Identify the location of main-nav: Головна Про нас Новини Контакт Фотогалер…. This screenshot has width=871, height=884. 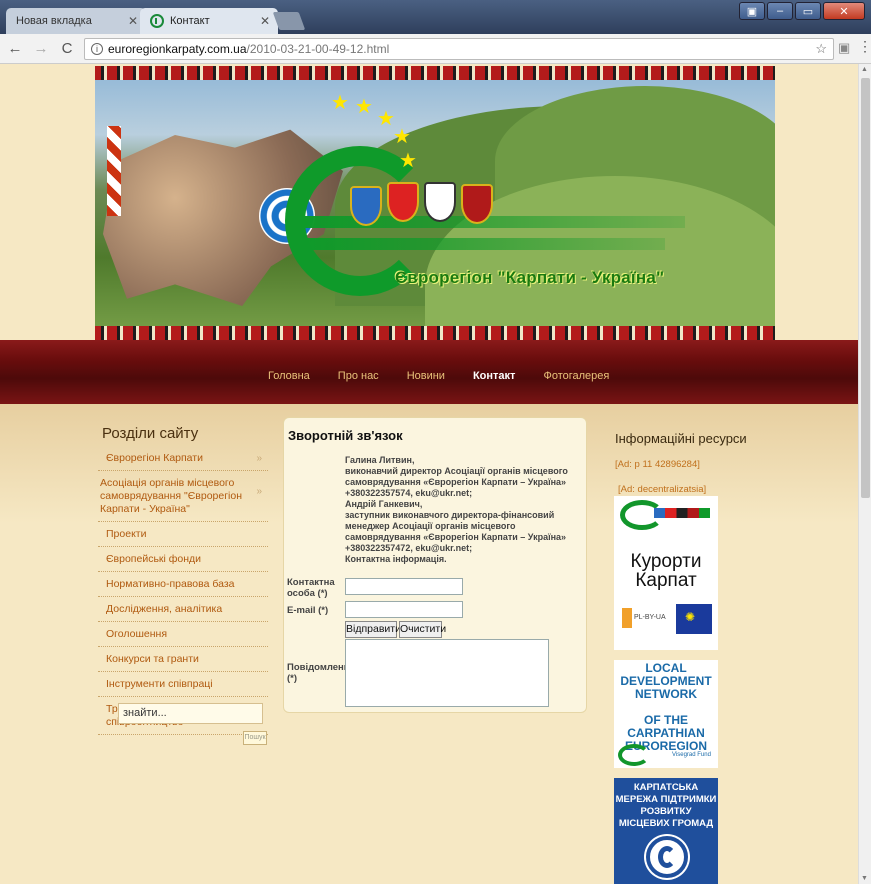
(438, 376).